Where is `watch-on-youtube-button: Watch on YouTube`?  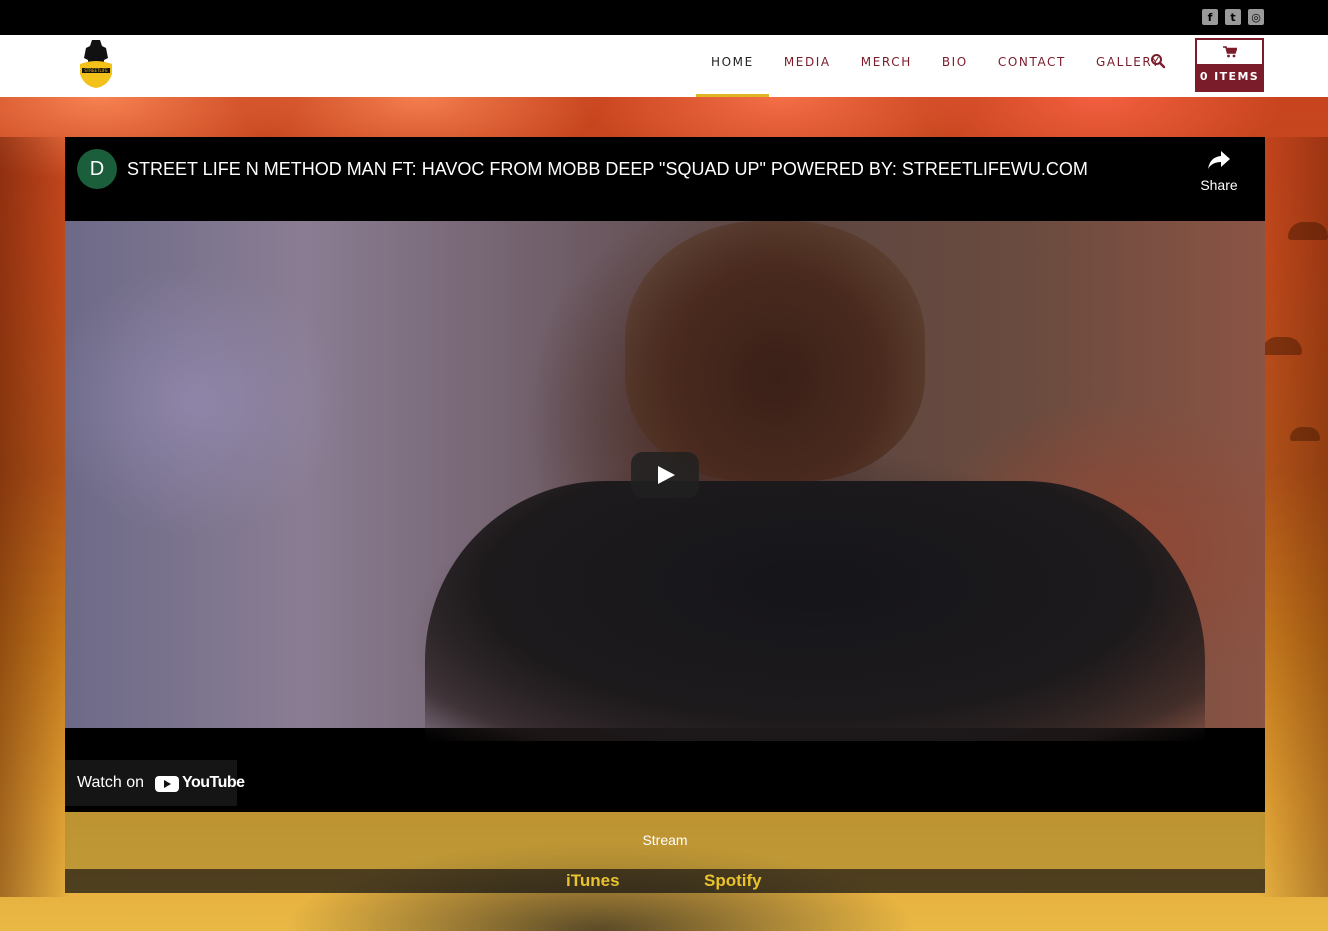
watch-on-youtube-button: Watch on YouTube is located at coordinates (155, 783).